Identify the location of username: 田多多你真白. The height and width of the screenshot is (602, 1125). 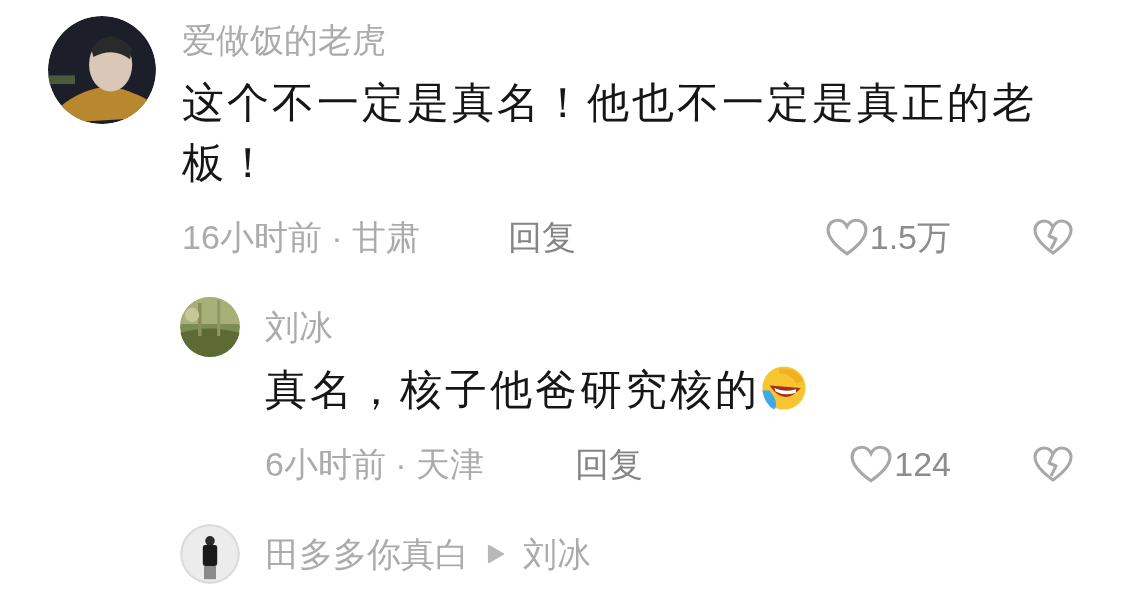
(367, 554).